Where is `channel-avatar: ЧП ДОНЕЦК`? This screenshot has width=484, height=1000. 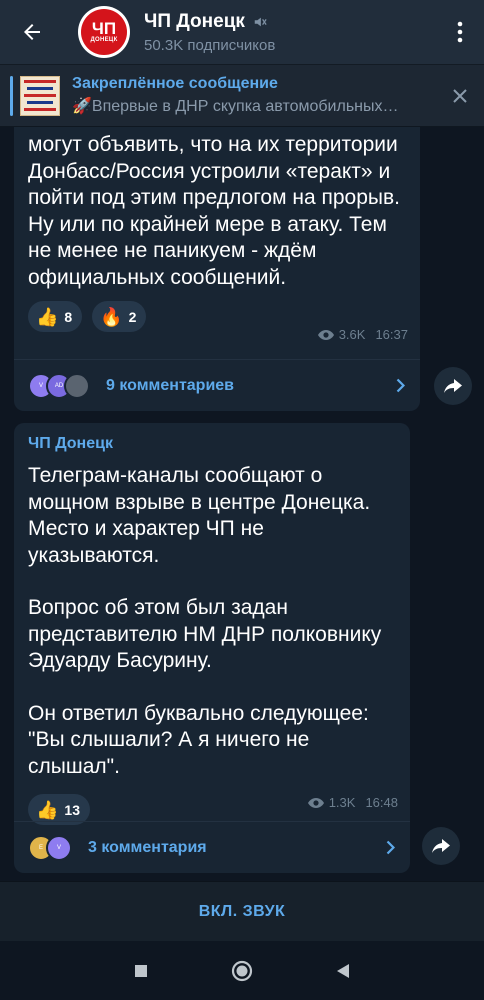
channel-avatar: ЧП ДОНЕЦК is located at coordinates (104, 32).